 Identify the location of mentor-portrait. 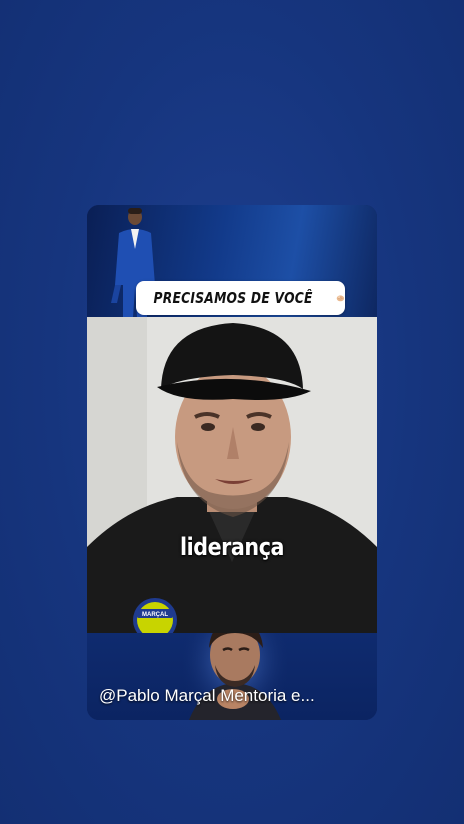
(235, 676).